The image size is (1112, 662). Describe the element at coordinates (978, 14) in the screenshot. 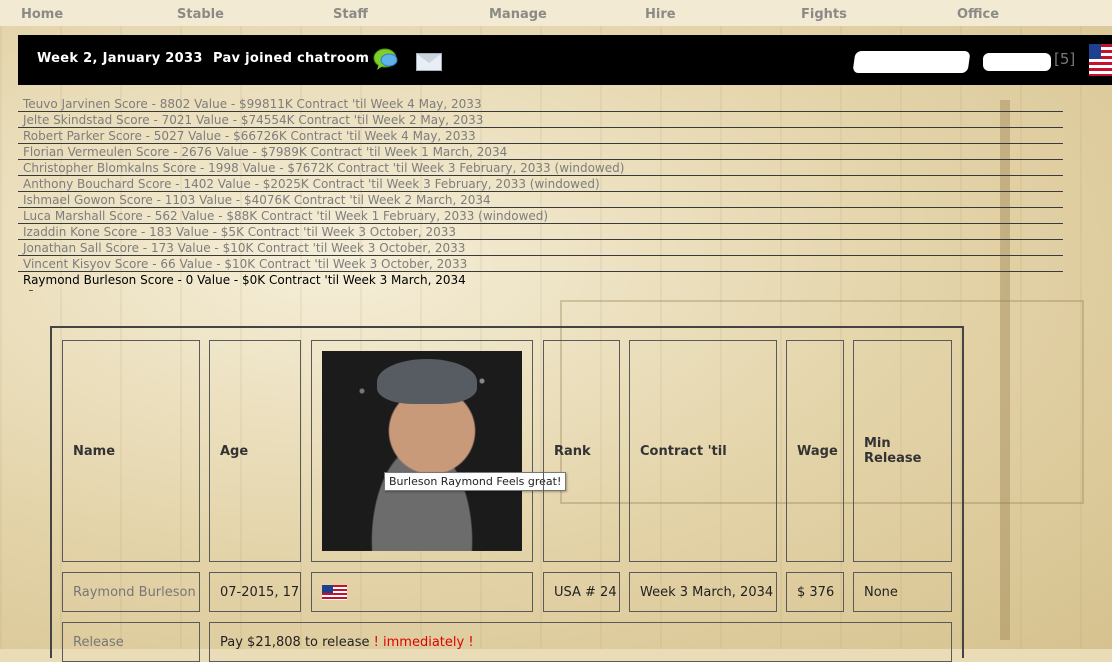

I see `nav-office: Office` at that location.